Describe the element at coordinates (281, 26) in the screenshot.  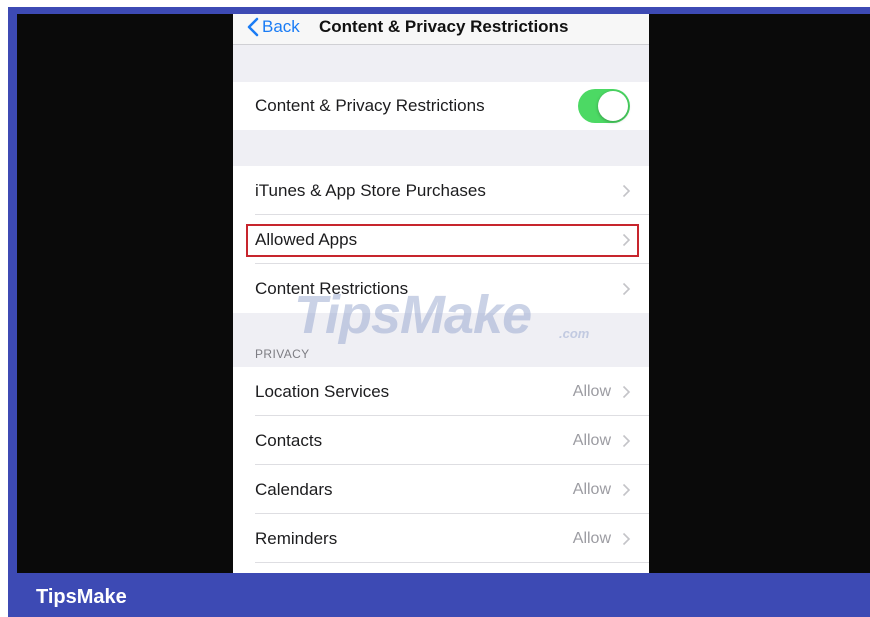
I see `back-label: Back` at that location.